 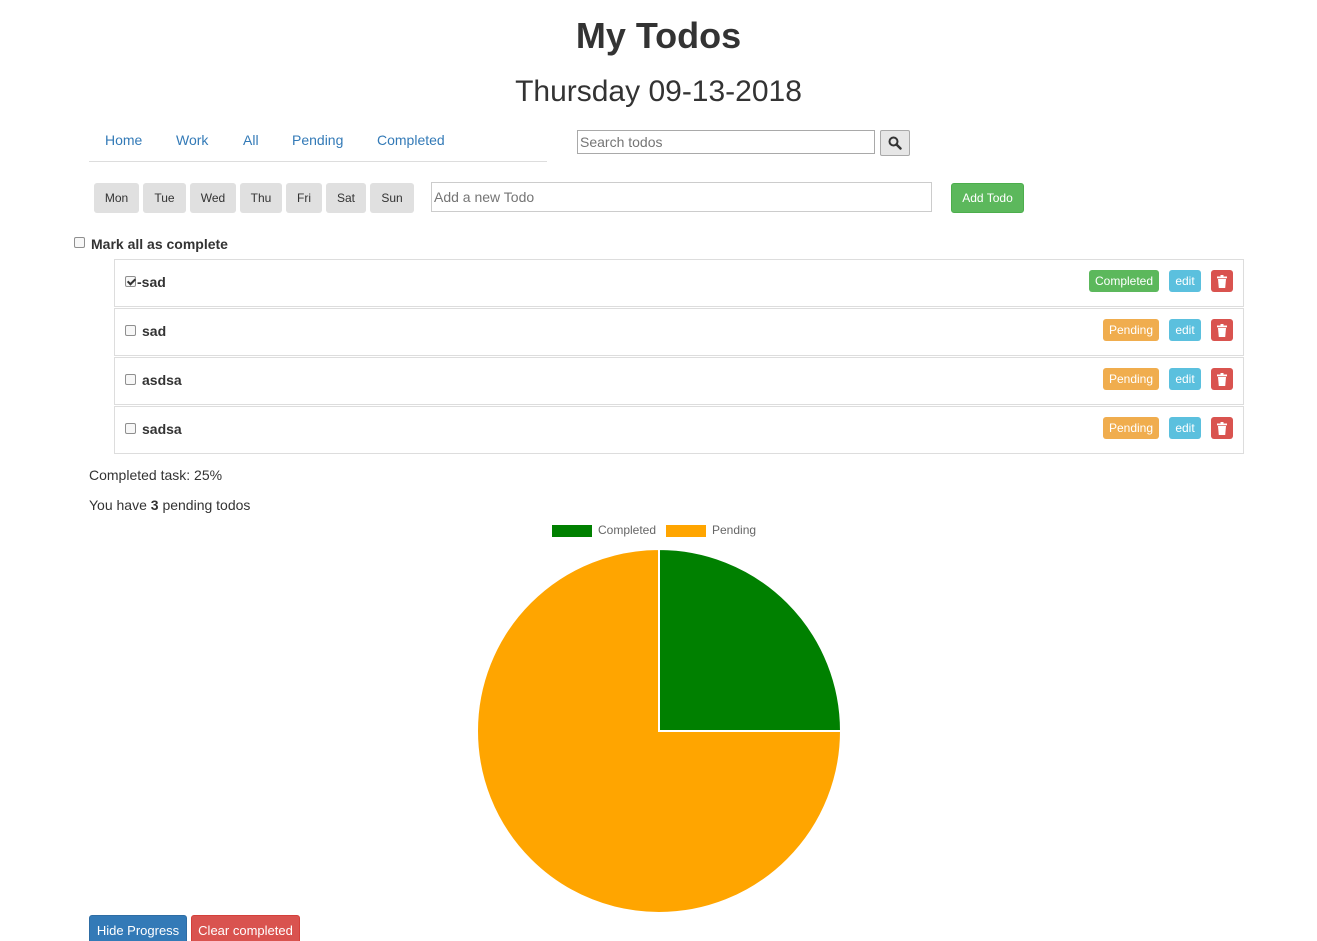 I want to click on mark-all-label: Mark all as complete, so click(x=159, y=244).